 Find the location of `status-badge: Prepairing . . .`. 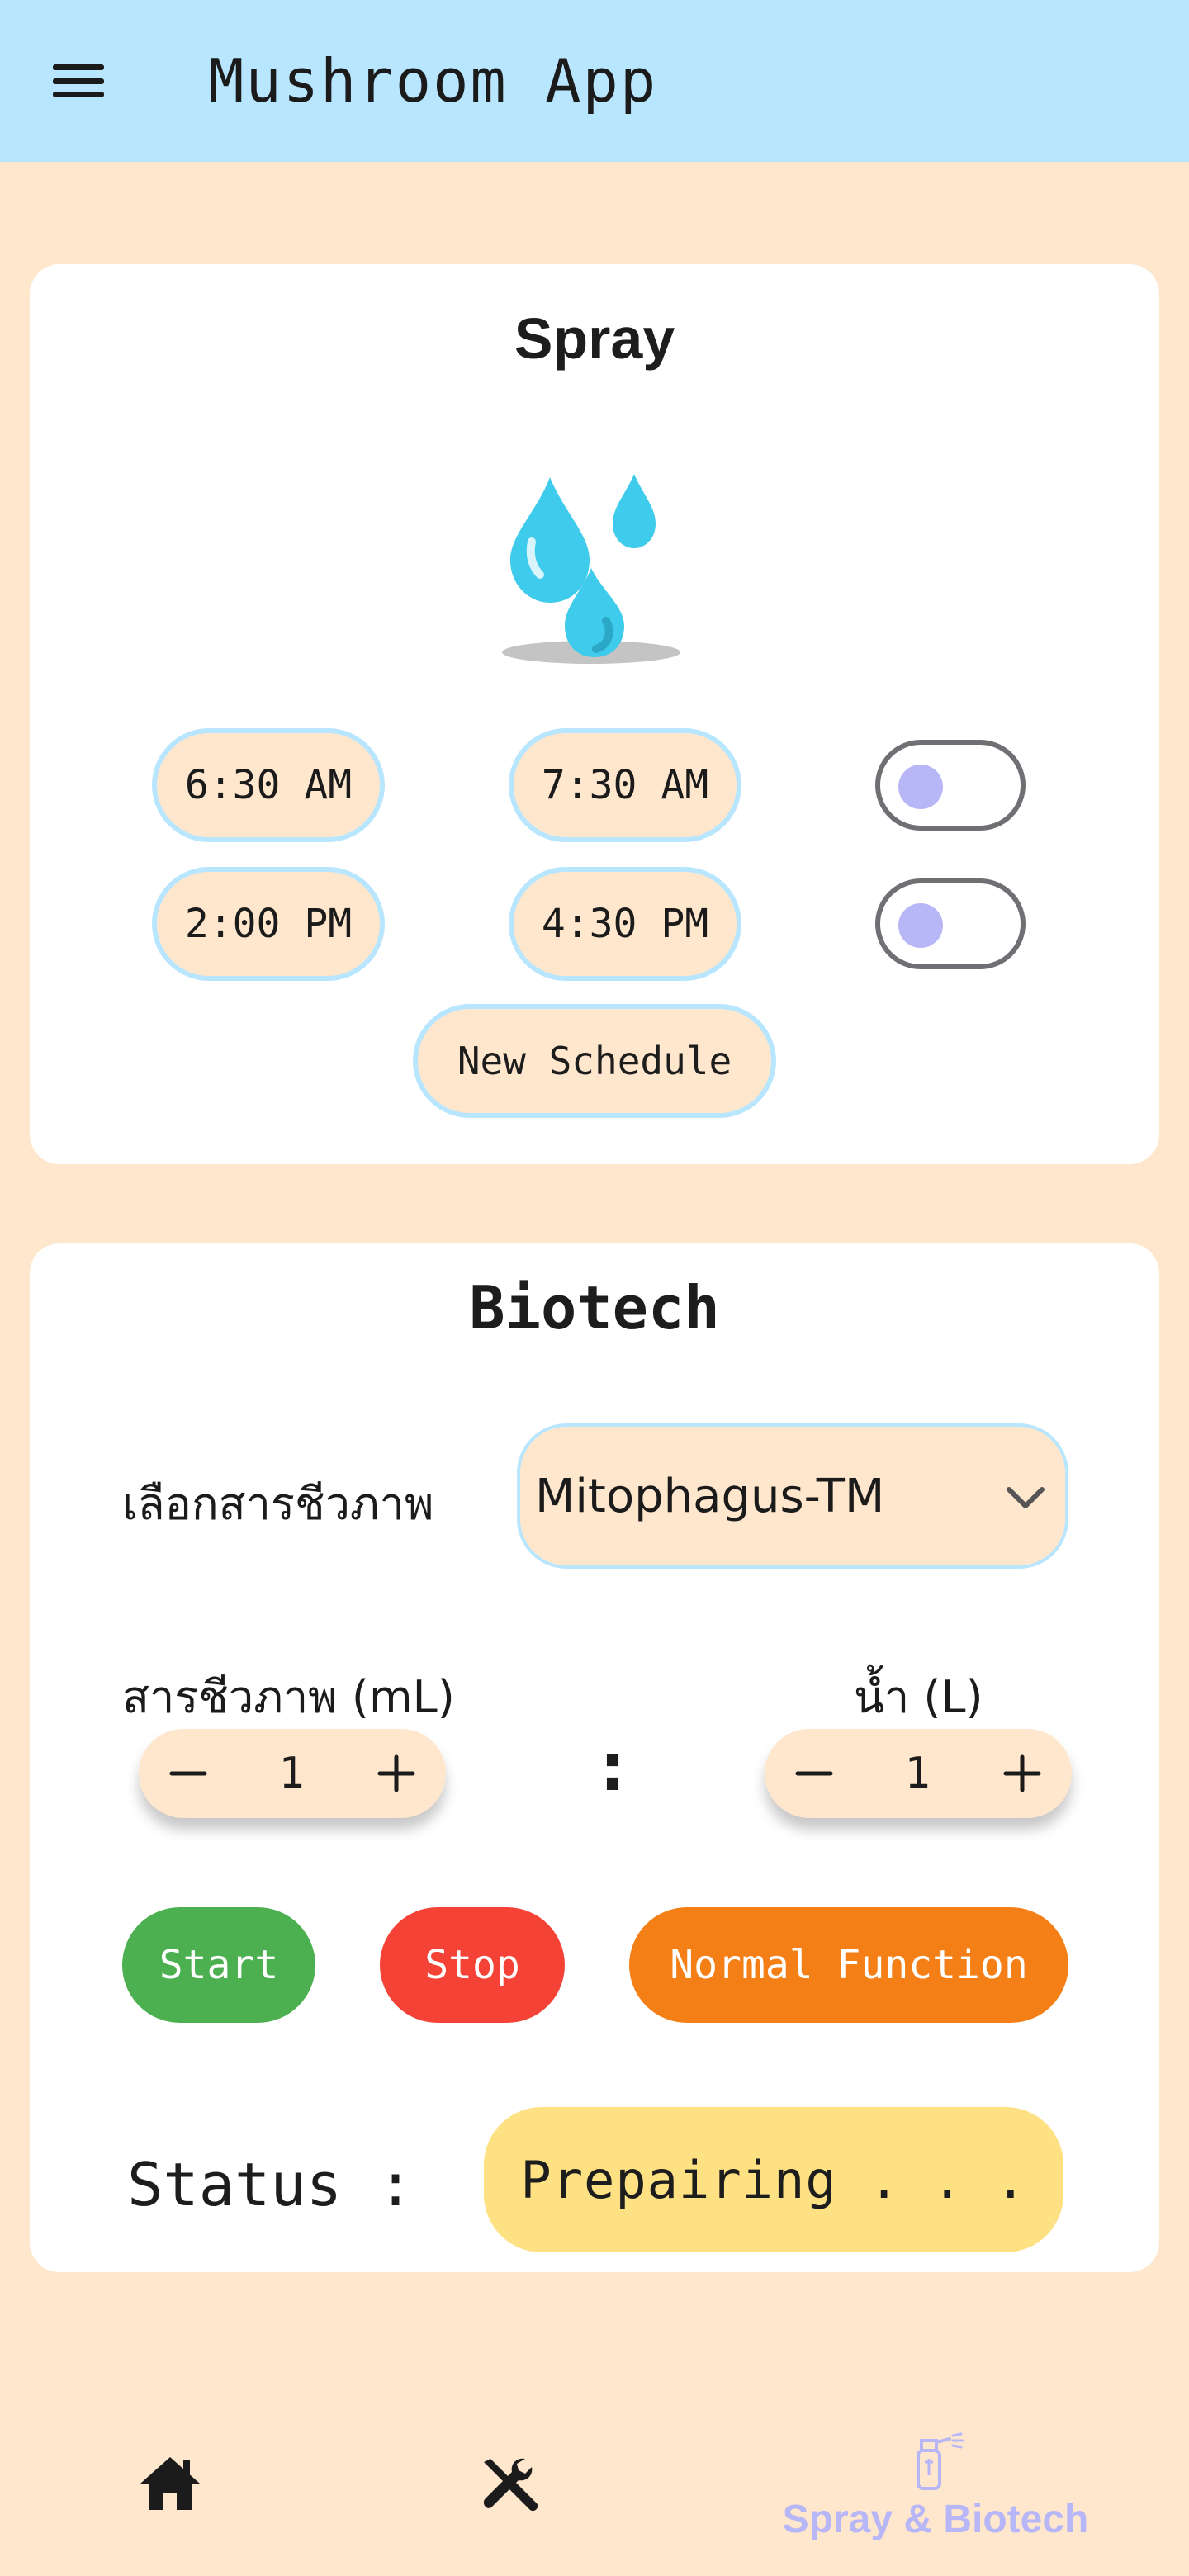

status-badge: Prepairing . . . is located at coordinates (773, 2179).